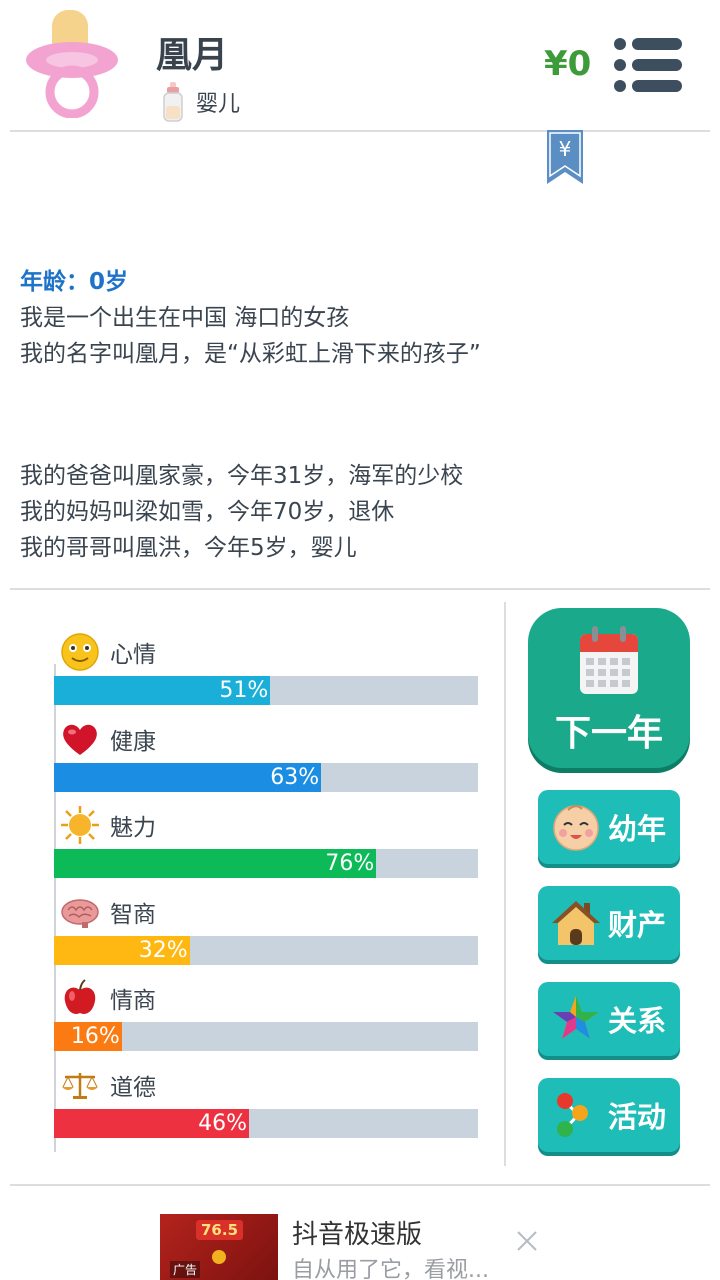 Image resolution: width=720 pixels, height=1280 pixels. I want to click on stat-mood: 心情 51%, so click(266, 671).